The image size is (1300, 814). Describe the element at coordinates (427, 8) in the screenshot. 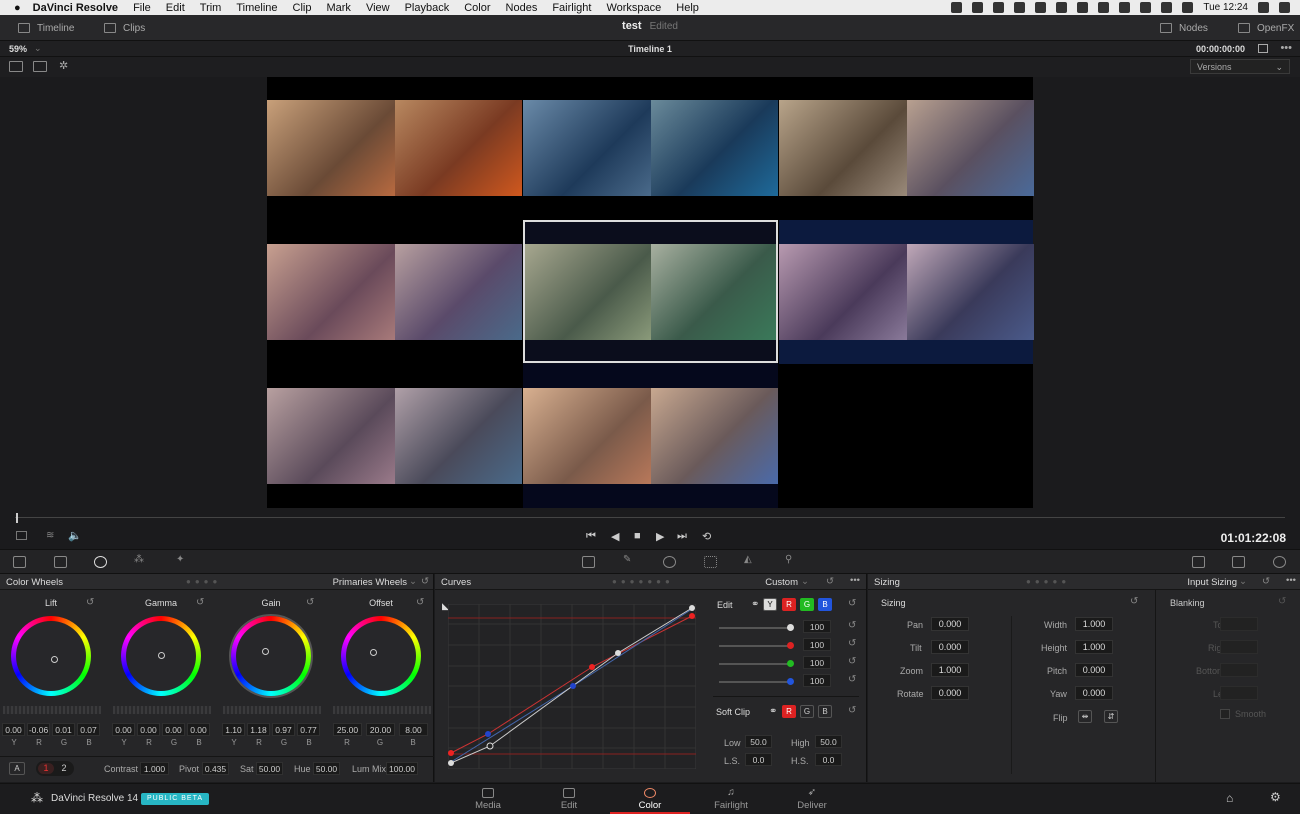

I see `menu-playback: Playback` at that location.